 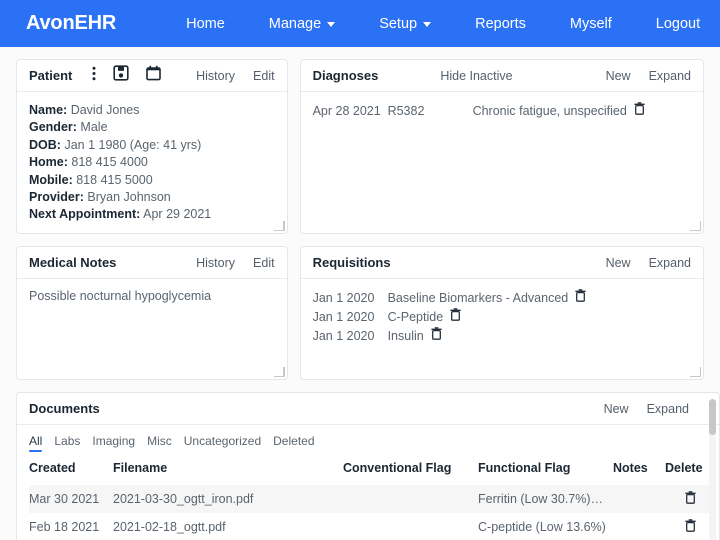 What do you see at coordinates (343, 317) in the screenshot?
I see `requisition-date: Jan 1 2020` at bounding box center [343, 317].